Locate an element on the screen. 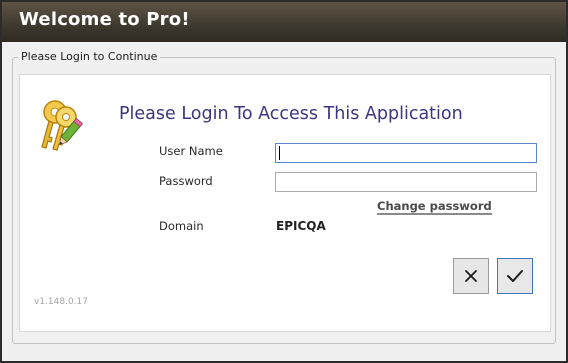 The height and width of the screenshot is (363, 568). domain-value: EPICQA is located at coordinates (301, 226).